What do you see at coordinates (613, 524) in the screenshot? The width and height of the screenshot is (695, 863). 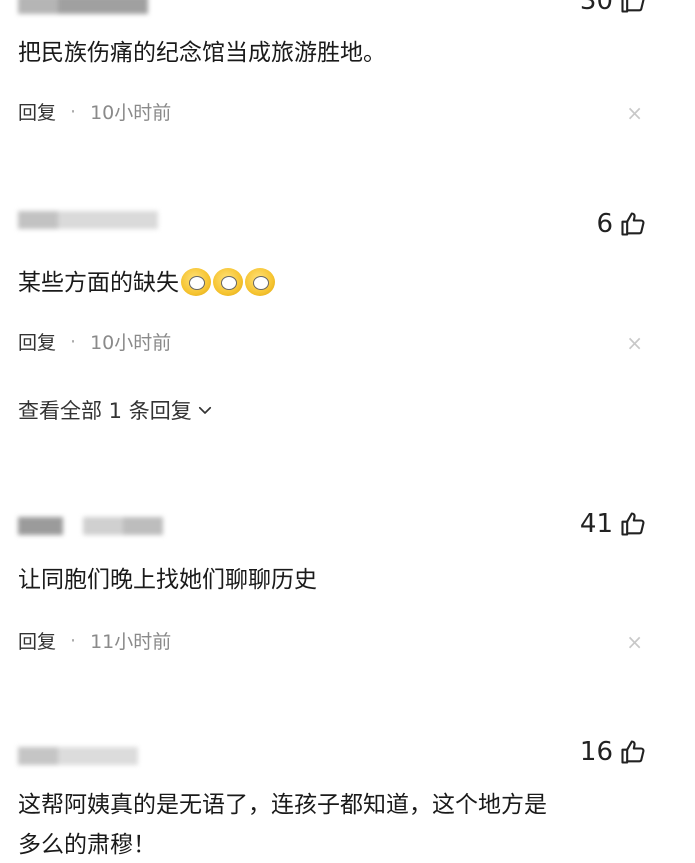 I see `like-button: 41` at bounding box center [613, 524].